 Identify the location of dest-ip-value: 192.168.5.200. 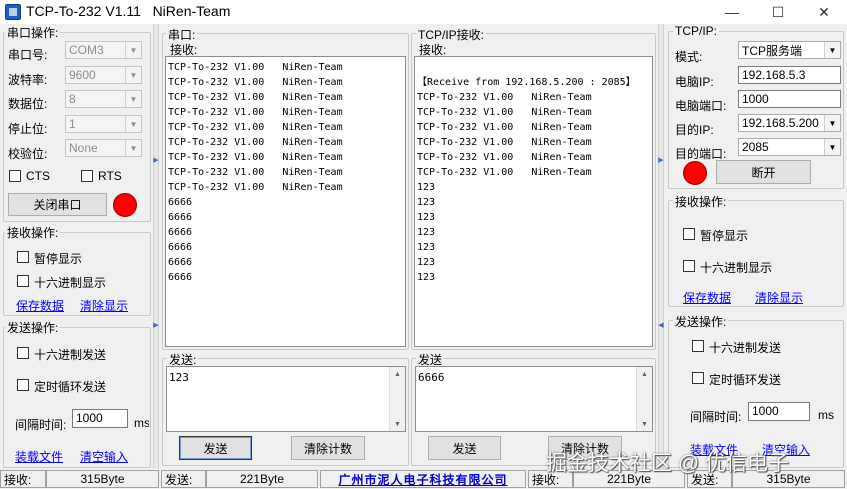
(780, 123).